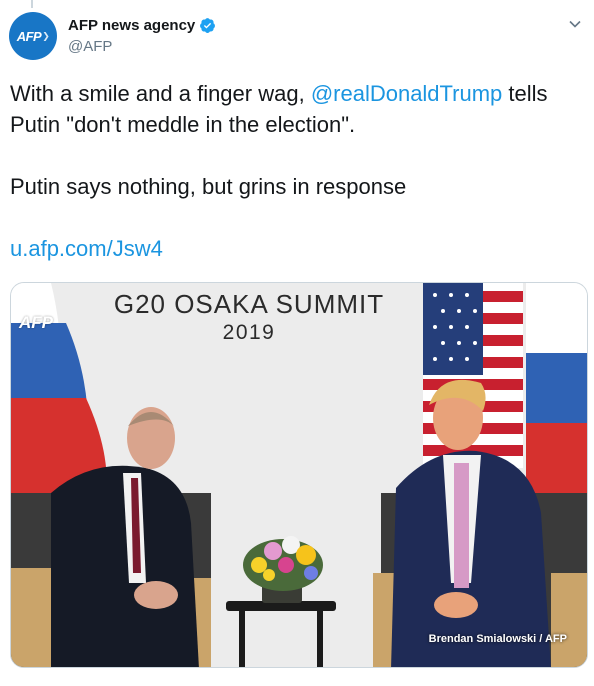  What do you see at coordinates (29, 36) in the screenshot?
I see `avatar-text: AFP` at bounding box center [29, 36].